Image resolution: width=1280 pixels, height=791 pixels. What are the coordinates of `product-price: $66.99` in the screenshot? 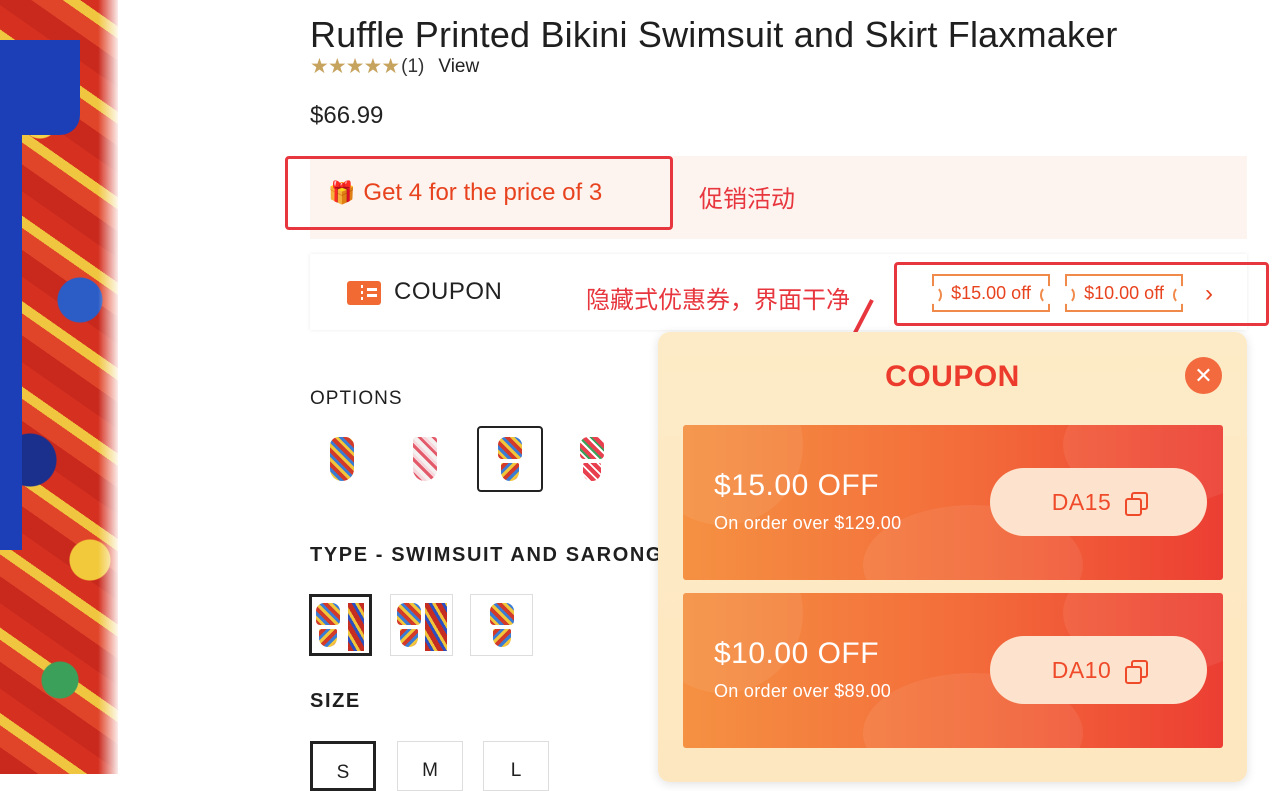 It's located at (347, 115).